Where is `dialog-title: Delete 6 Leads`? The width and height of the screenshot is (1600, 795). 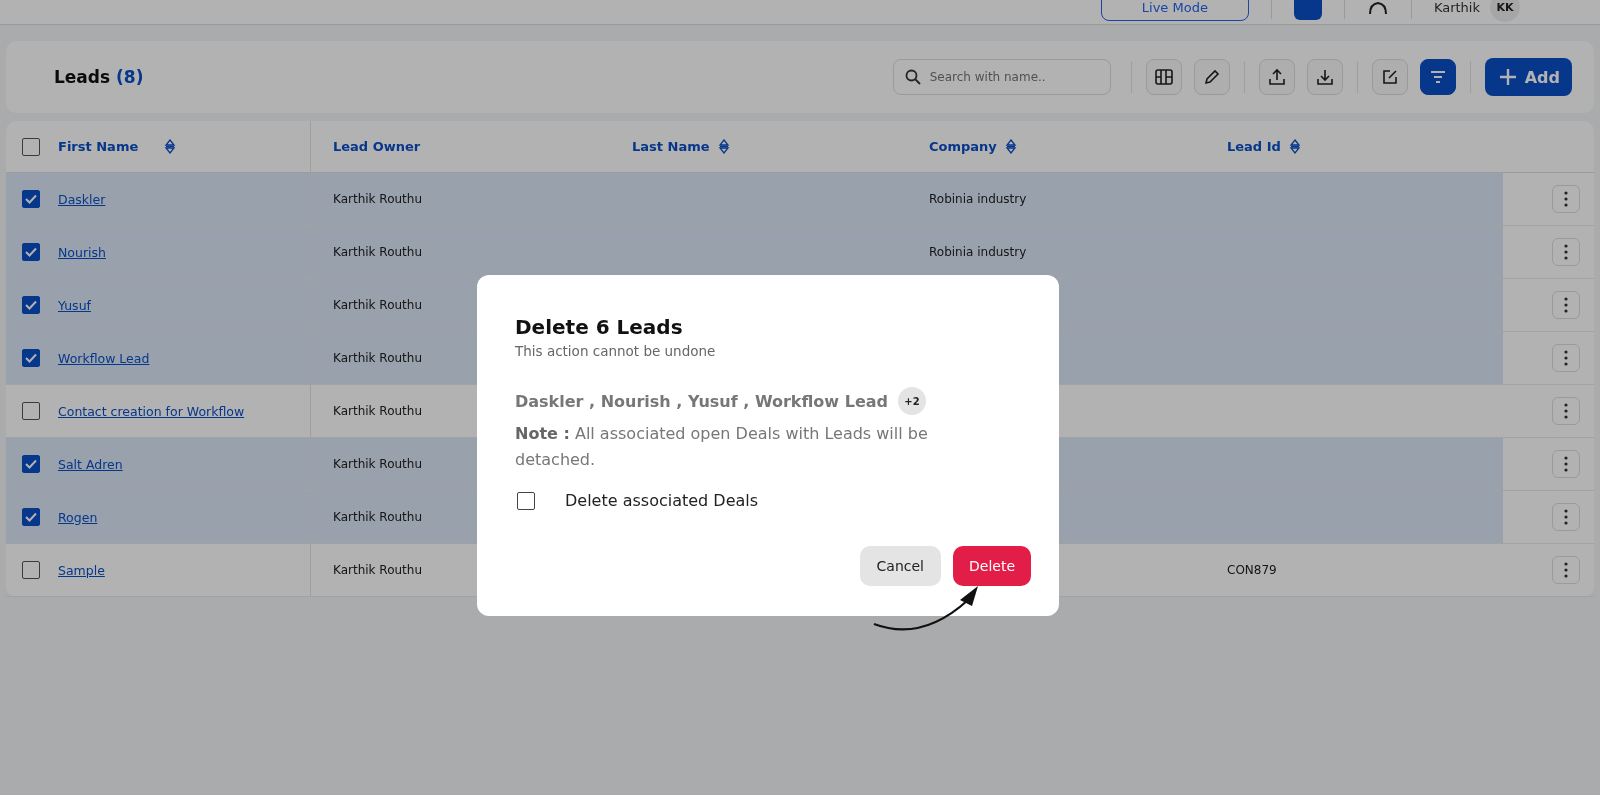
dialog-title: Delete 6 Leads is located at coordinates (599, 327).